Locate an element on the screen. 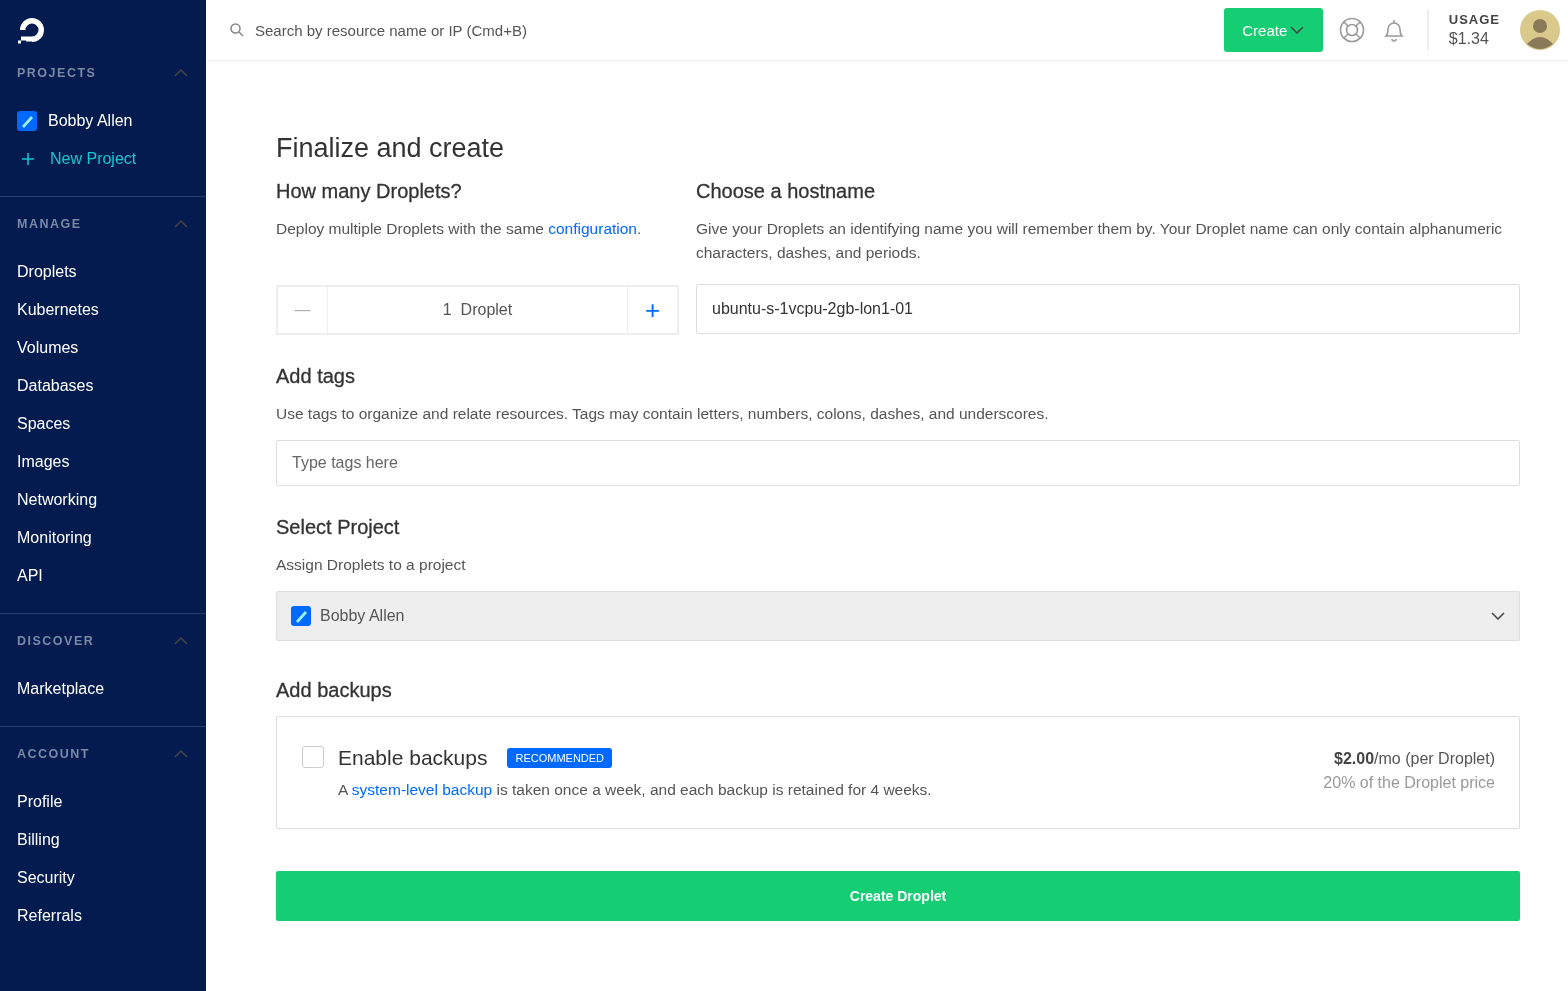 The image size is (1568, 991). checkbox-label: Enable backups is located at coordinates (413, 758).